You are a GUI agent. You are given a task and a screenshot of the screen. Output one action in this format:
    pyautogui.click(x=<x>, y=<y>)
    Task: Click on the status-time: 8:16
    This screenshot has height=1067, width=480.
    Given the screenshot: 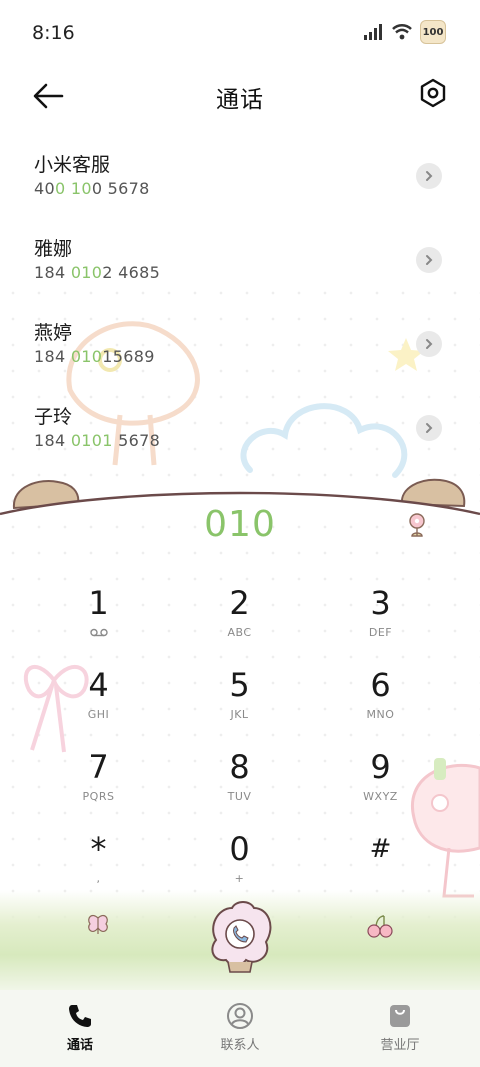 What is the action you would take?
    pyautogui.click(x=53, y=33)
    